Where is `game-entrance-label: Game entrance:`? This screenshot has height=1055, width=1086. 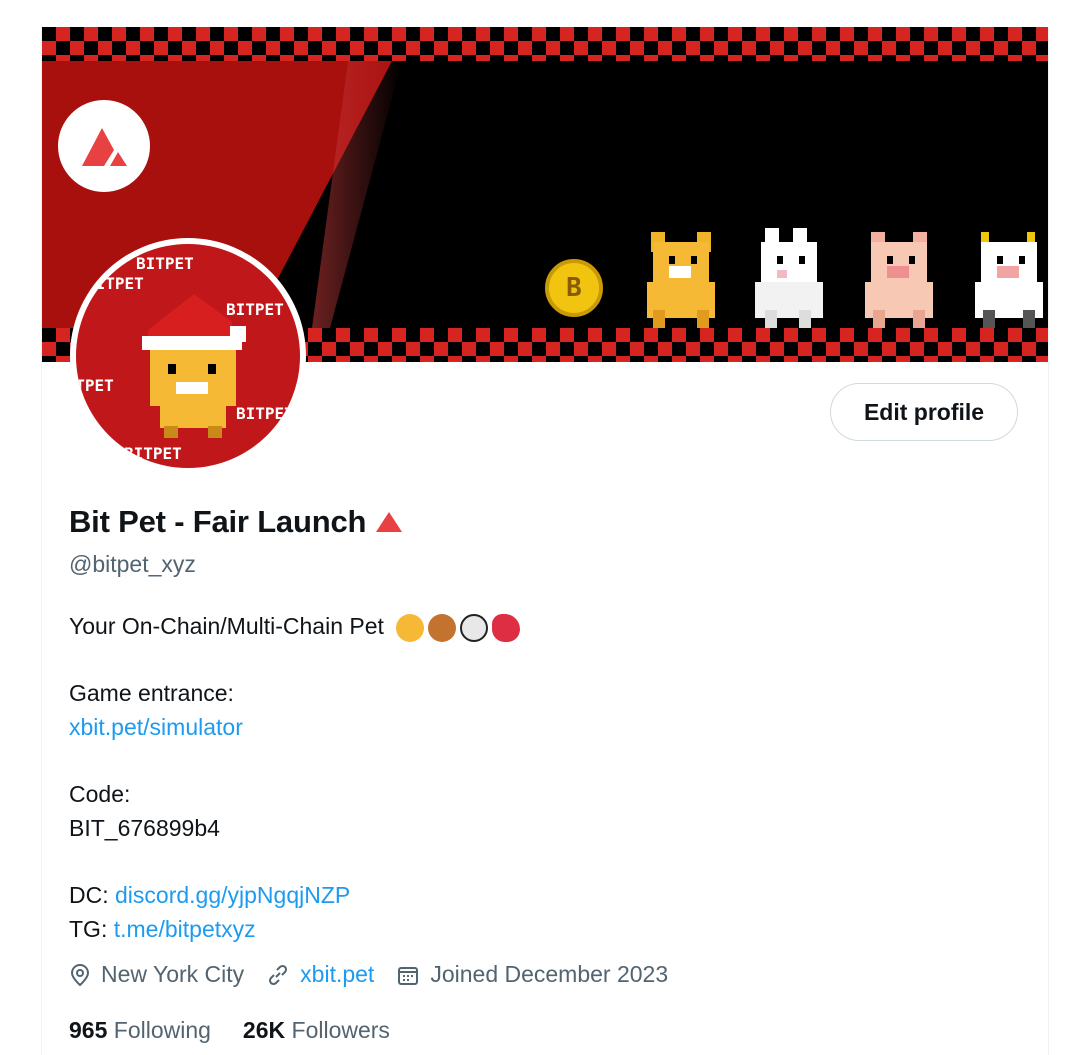 game-entrance-label: Game entrance: is located at coordinates (151, 693).